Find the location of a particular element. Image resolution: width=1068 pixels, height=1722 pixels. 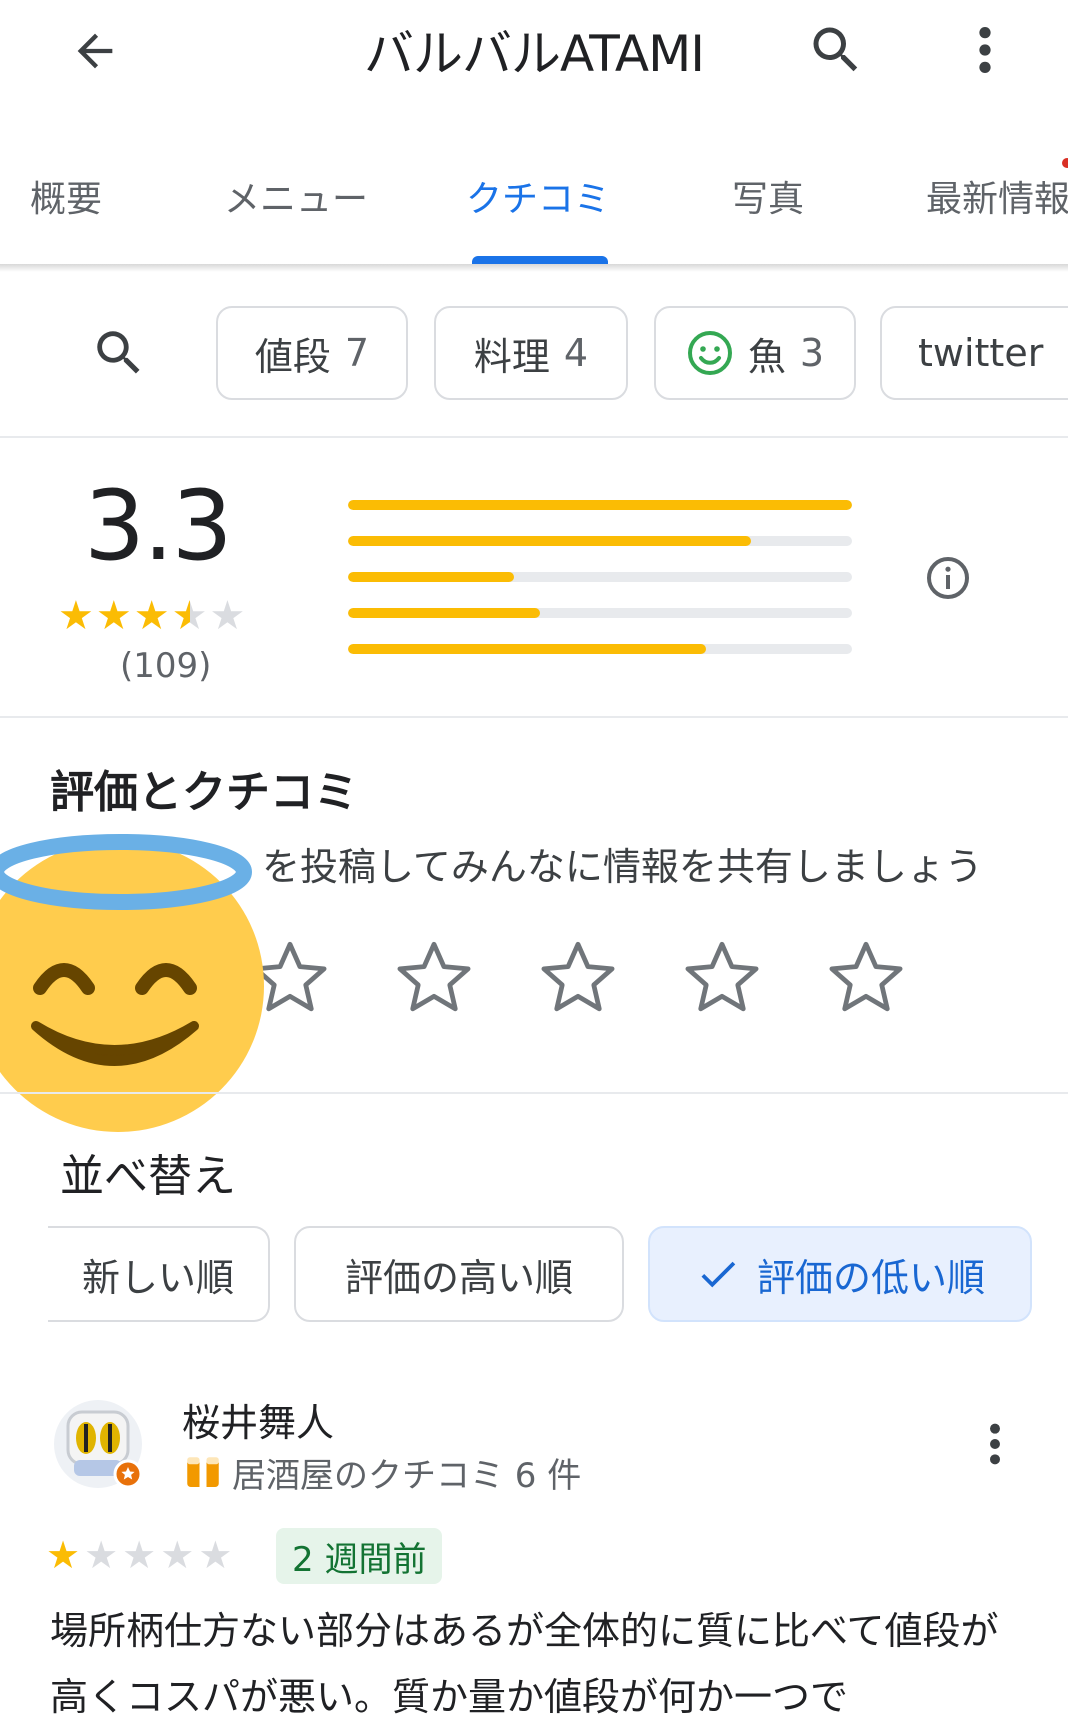

review-author-meta: 居酒屋のクチコミ 6 件 is located at coordinates (381, 1472).